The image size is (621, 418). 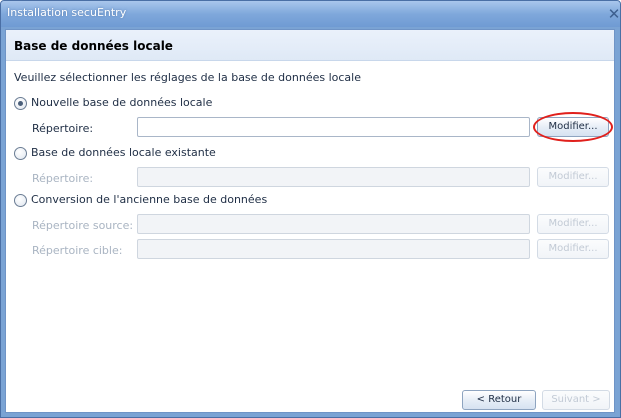 I want to click on close-icon: ✕, so click(x=613, y=14).